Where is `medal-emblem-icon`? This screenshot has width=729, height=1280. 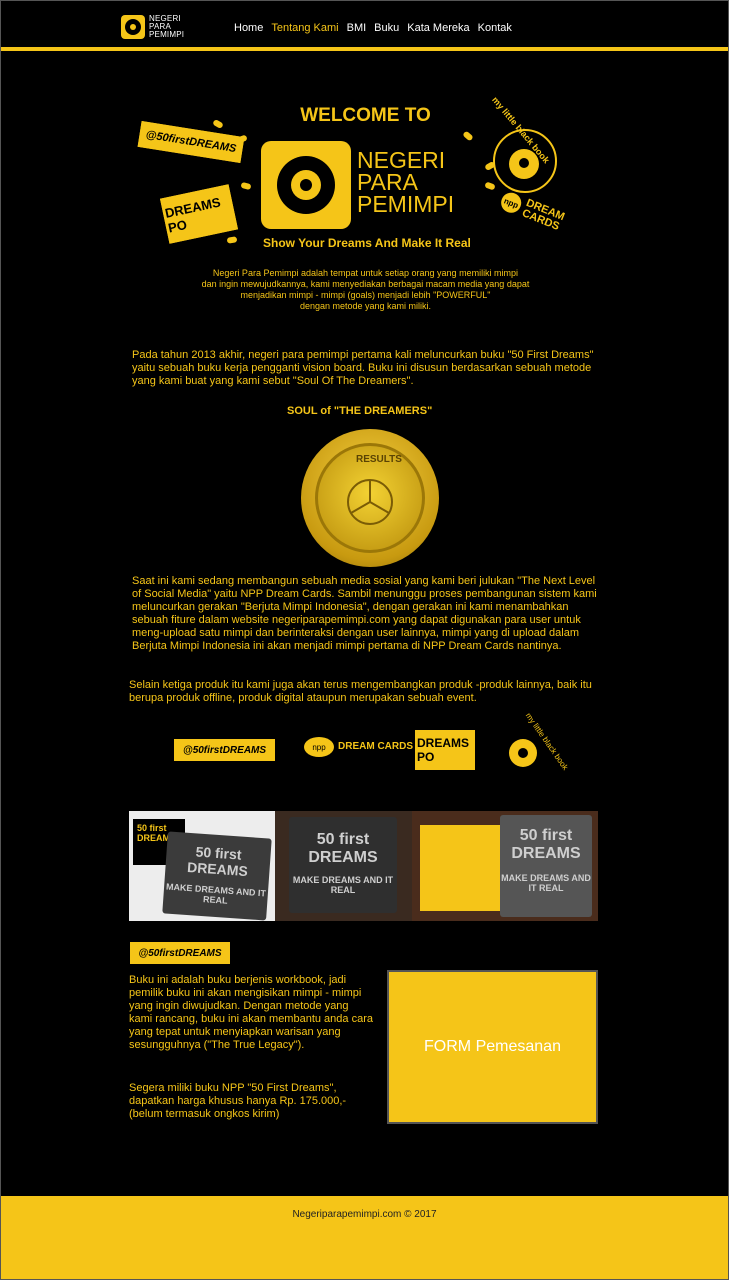 medal-emblem-icon is located at coordinates (370, 502).